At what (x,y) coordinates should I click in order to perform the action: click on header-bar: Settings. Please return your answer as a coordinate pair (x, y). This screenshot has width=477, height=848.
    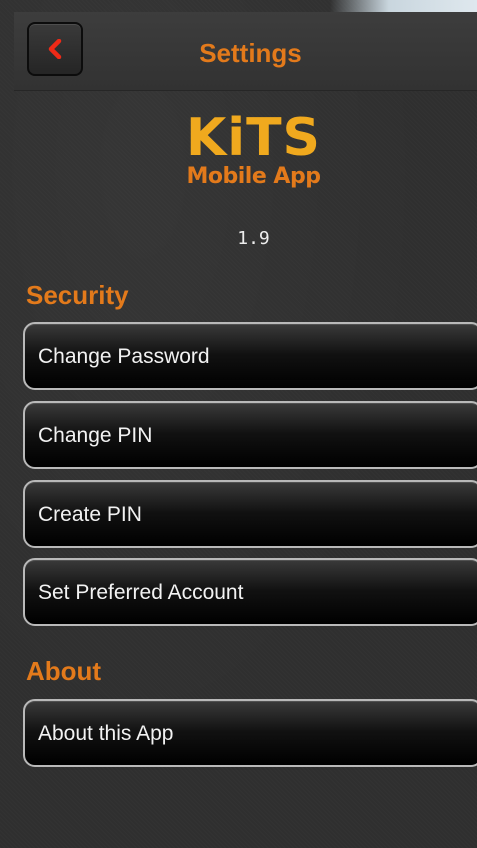
    Looking at the image, I should click on (245, 51).